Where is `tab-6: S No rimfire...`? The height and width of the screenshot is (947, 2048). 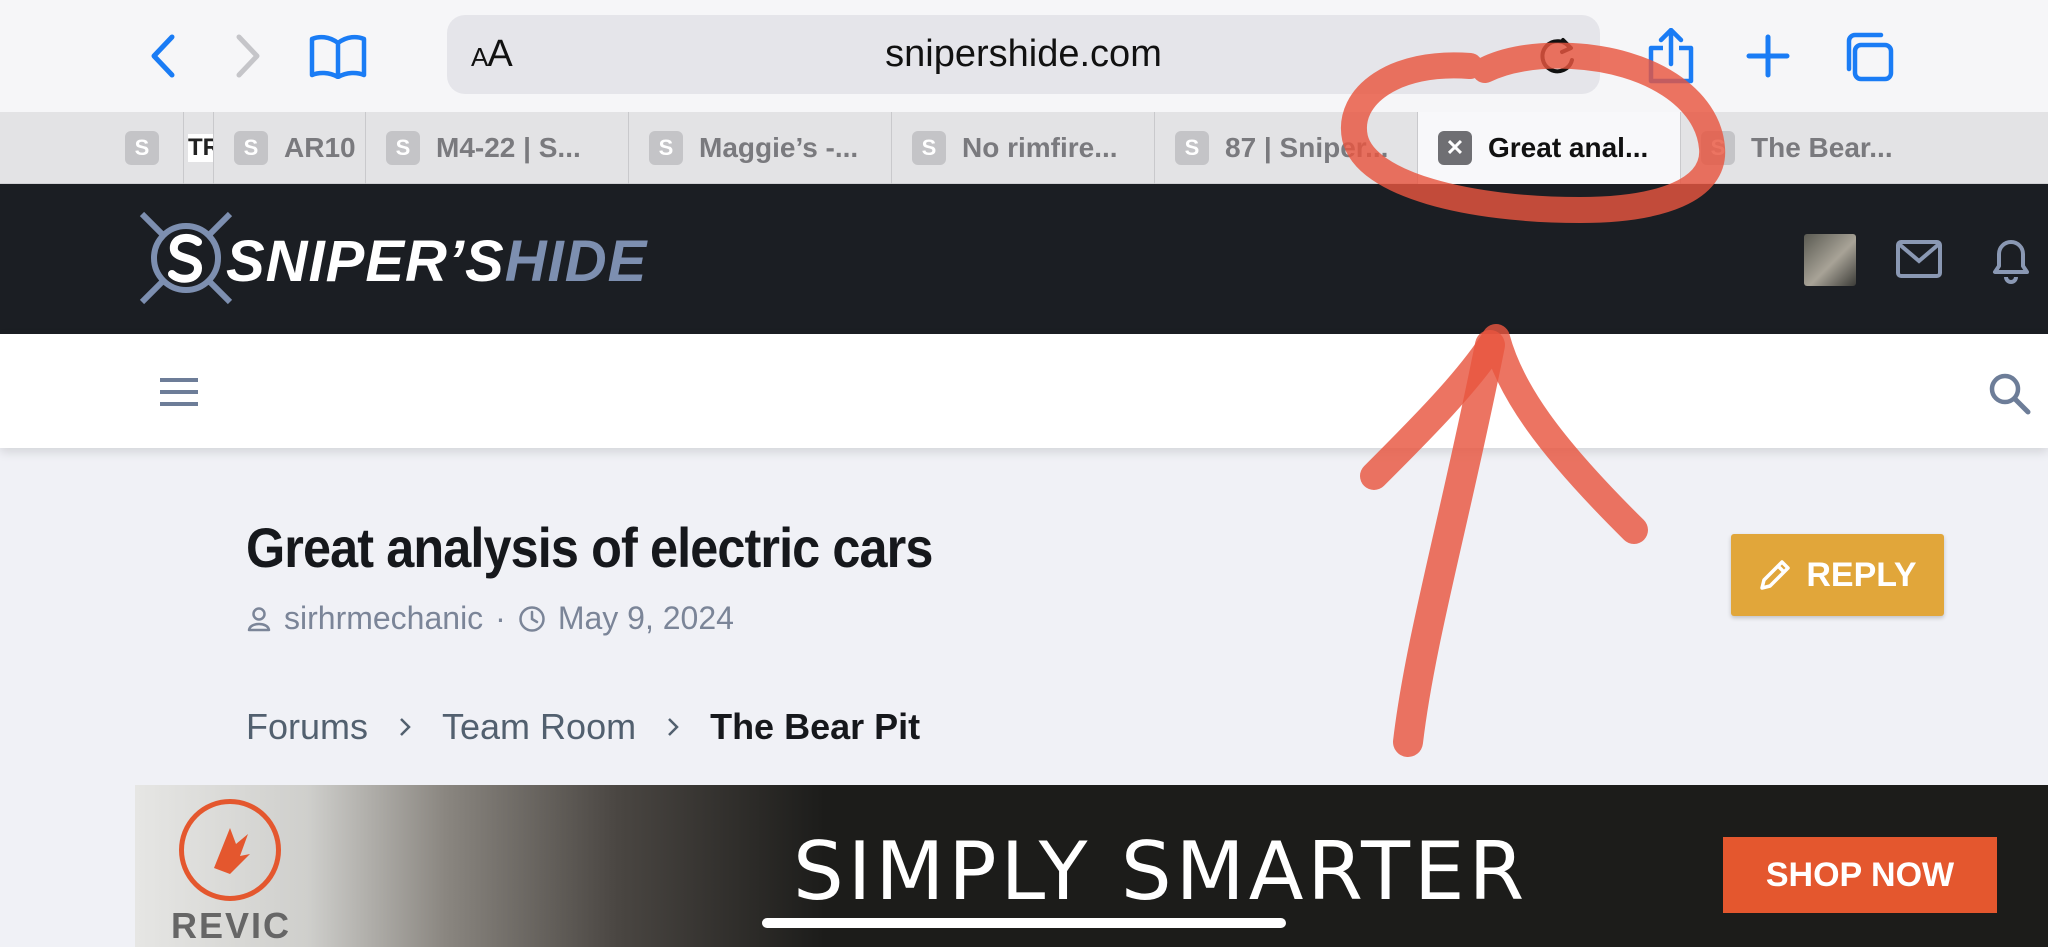
tab-6: S No rimfire... is located at coordinates (1022, 148).